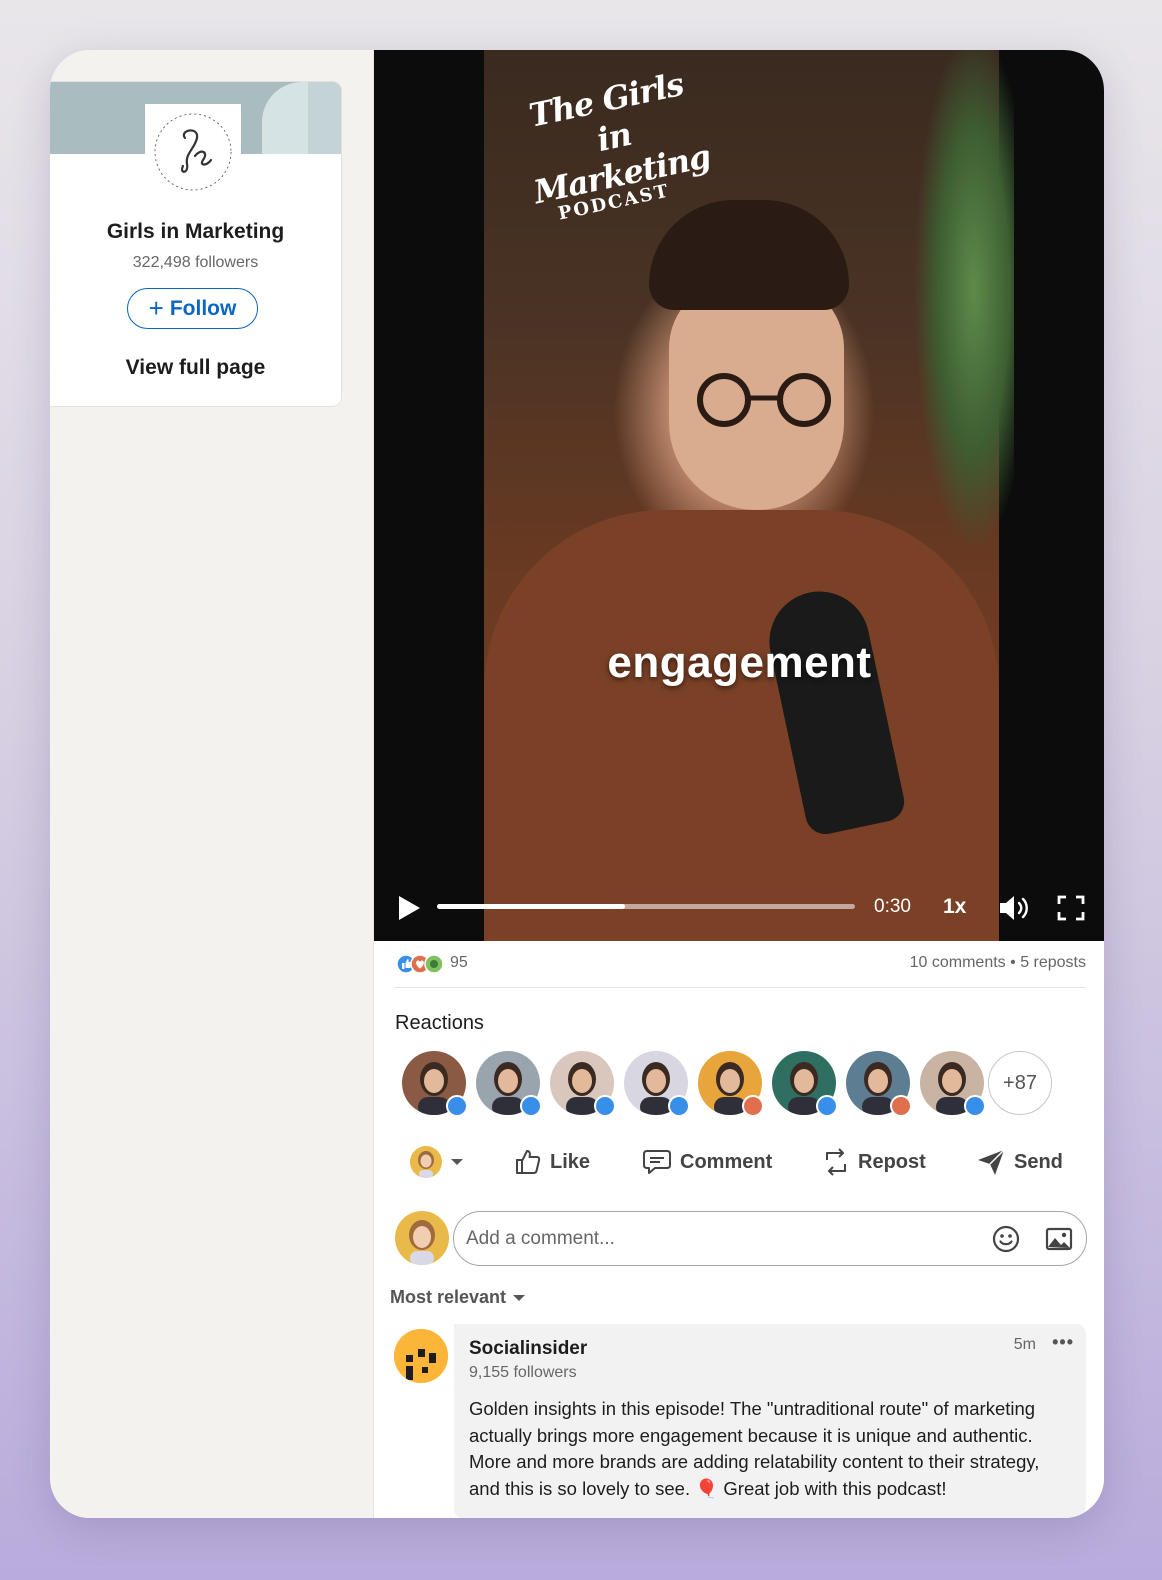  Describe the element at coordinates (439, 1023) in the screenshot. I see `reactions-heading: Reactions` at that location.